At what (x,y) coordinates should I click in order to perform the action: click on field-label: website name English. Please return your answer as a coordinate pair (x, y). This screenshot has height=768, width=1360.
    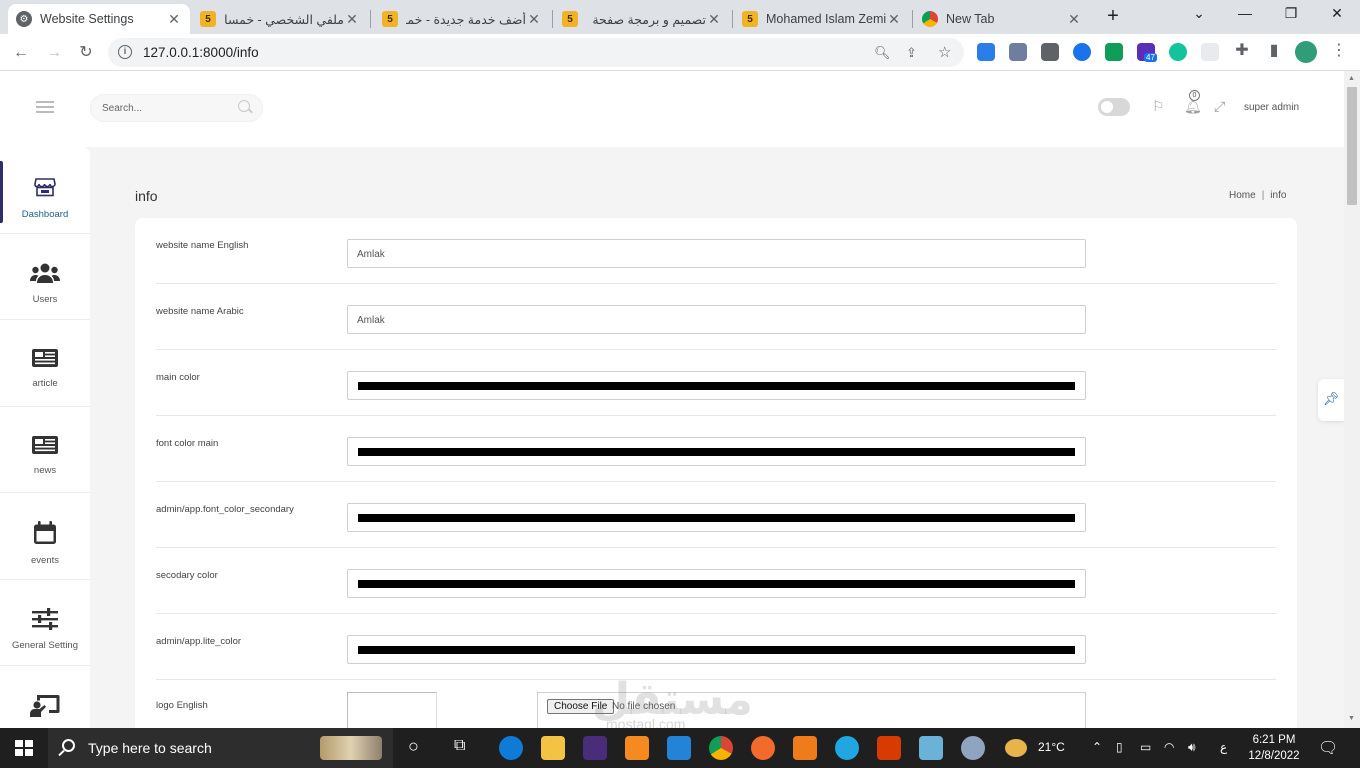
    Looking at the image, I should click on (202, 245).